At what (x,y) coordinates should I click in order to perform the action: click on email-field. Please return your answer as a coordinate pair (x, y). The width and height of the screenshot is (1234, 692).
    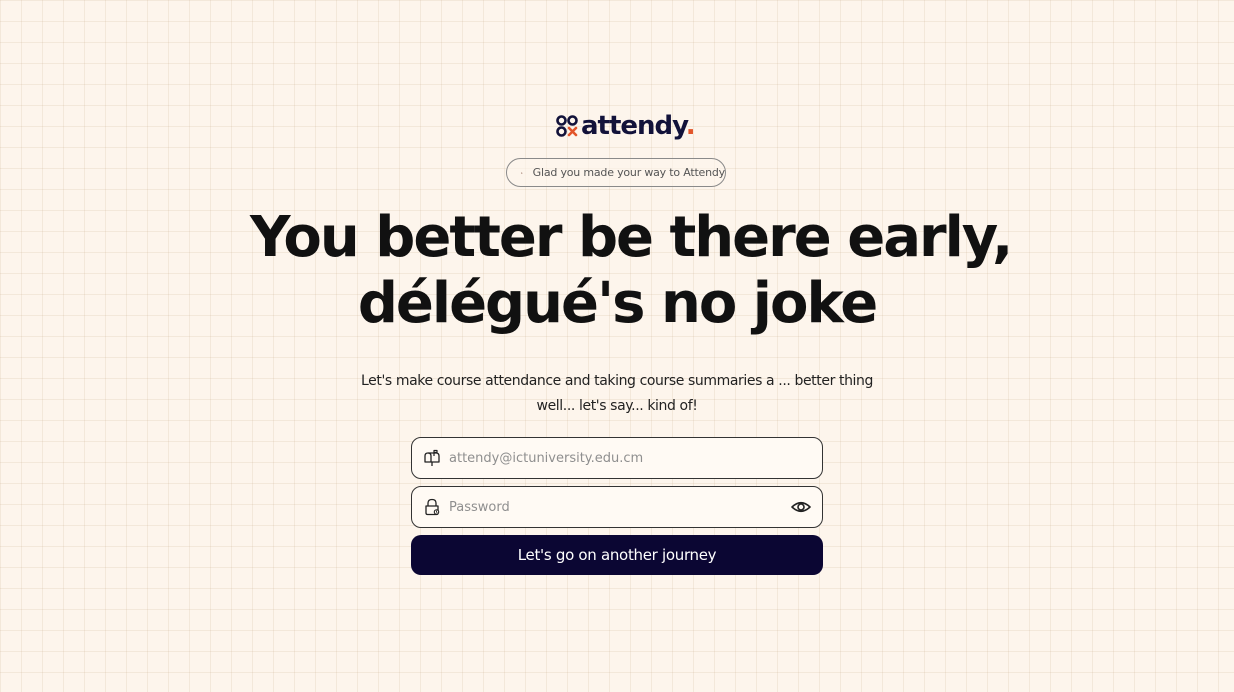
    Looking at the image, I should click on (617, 458).